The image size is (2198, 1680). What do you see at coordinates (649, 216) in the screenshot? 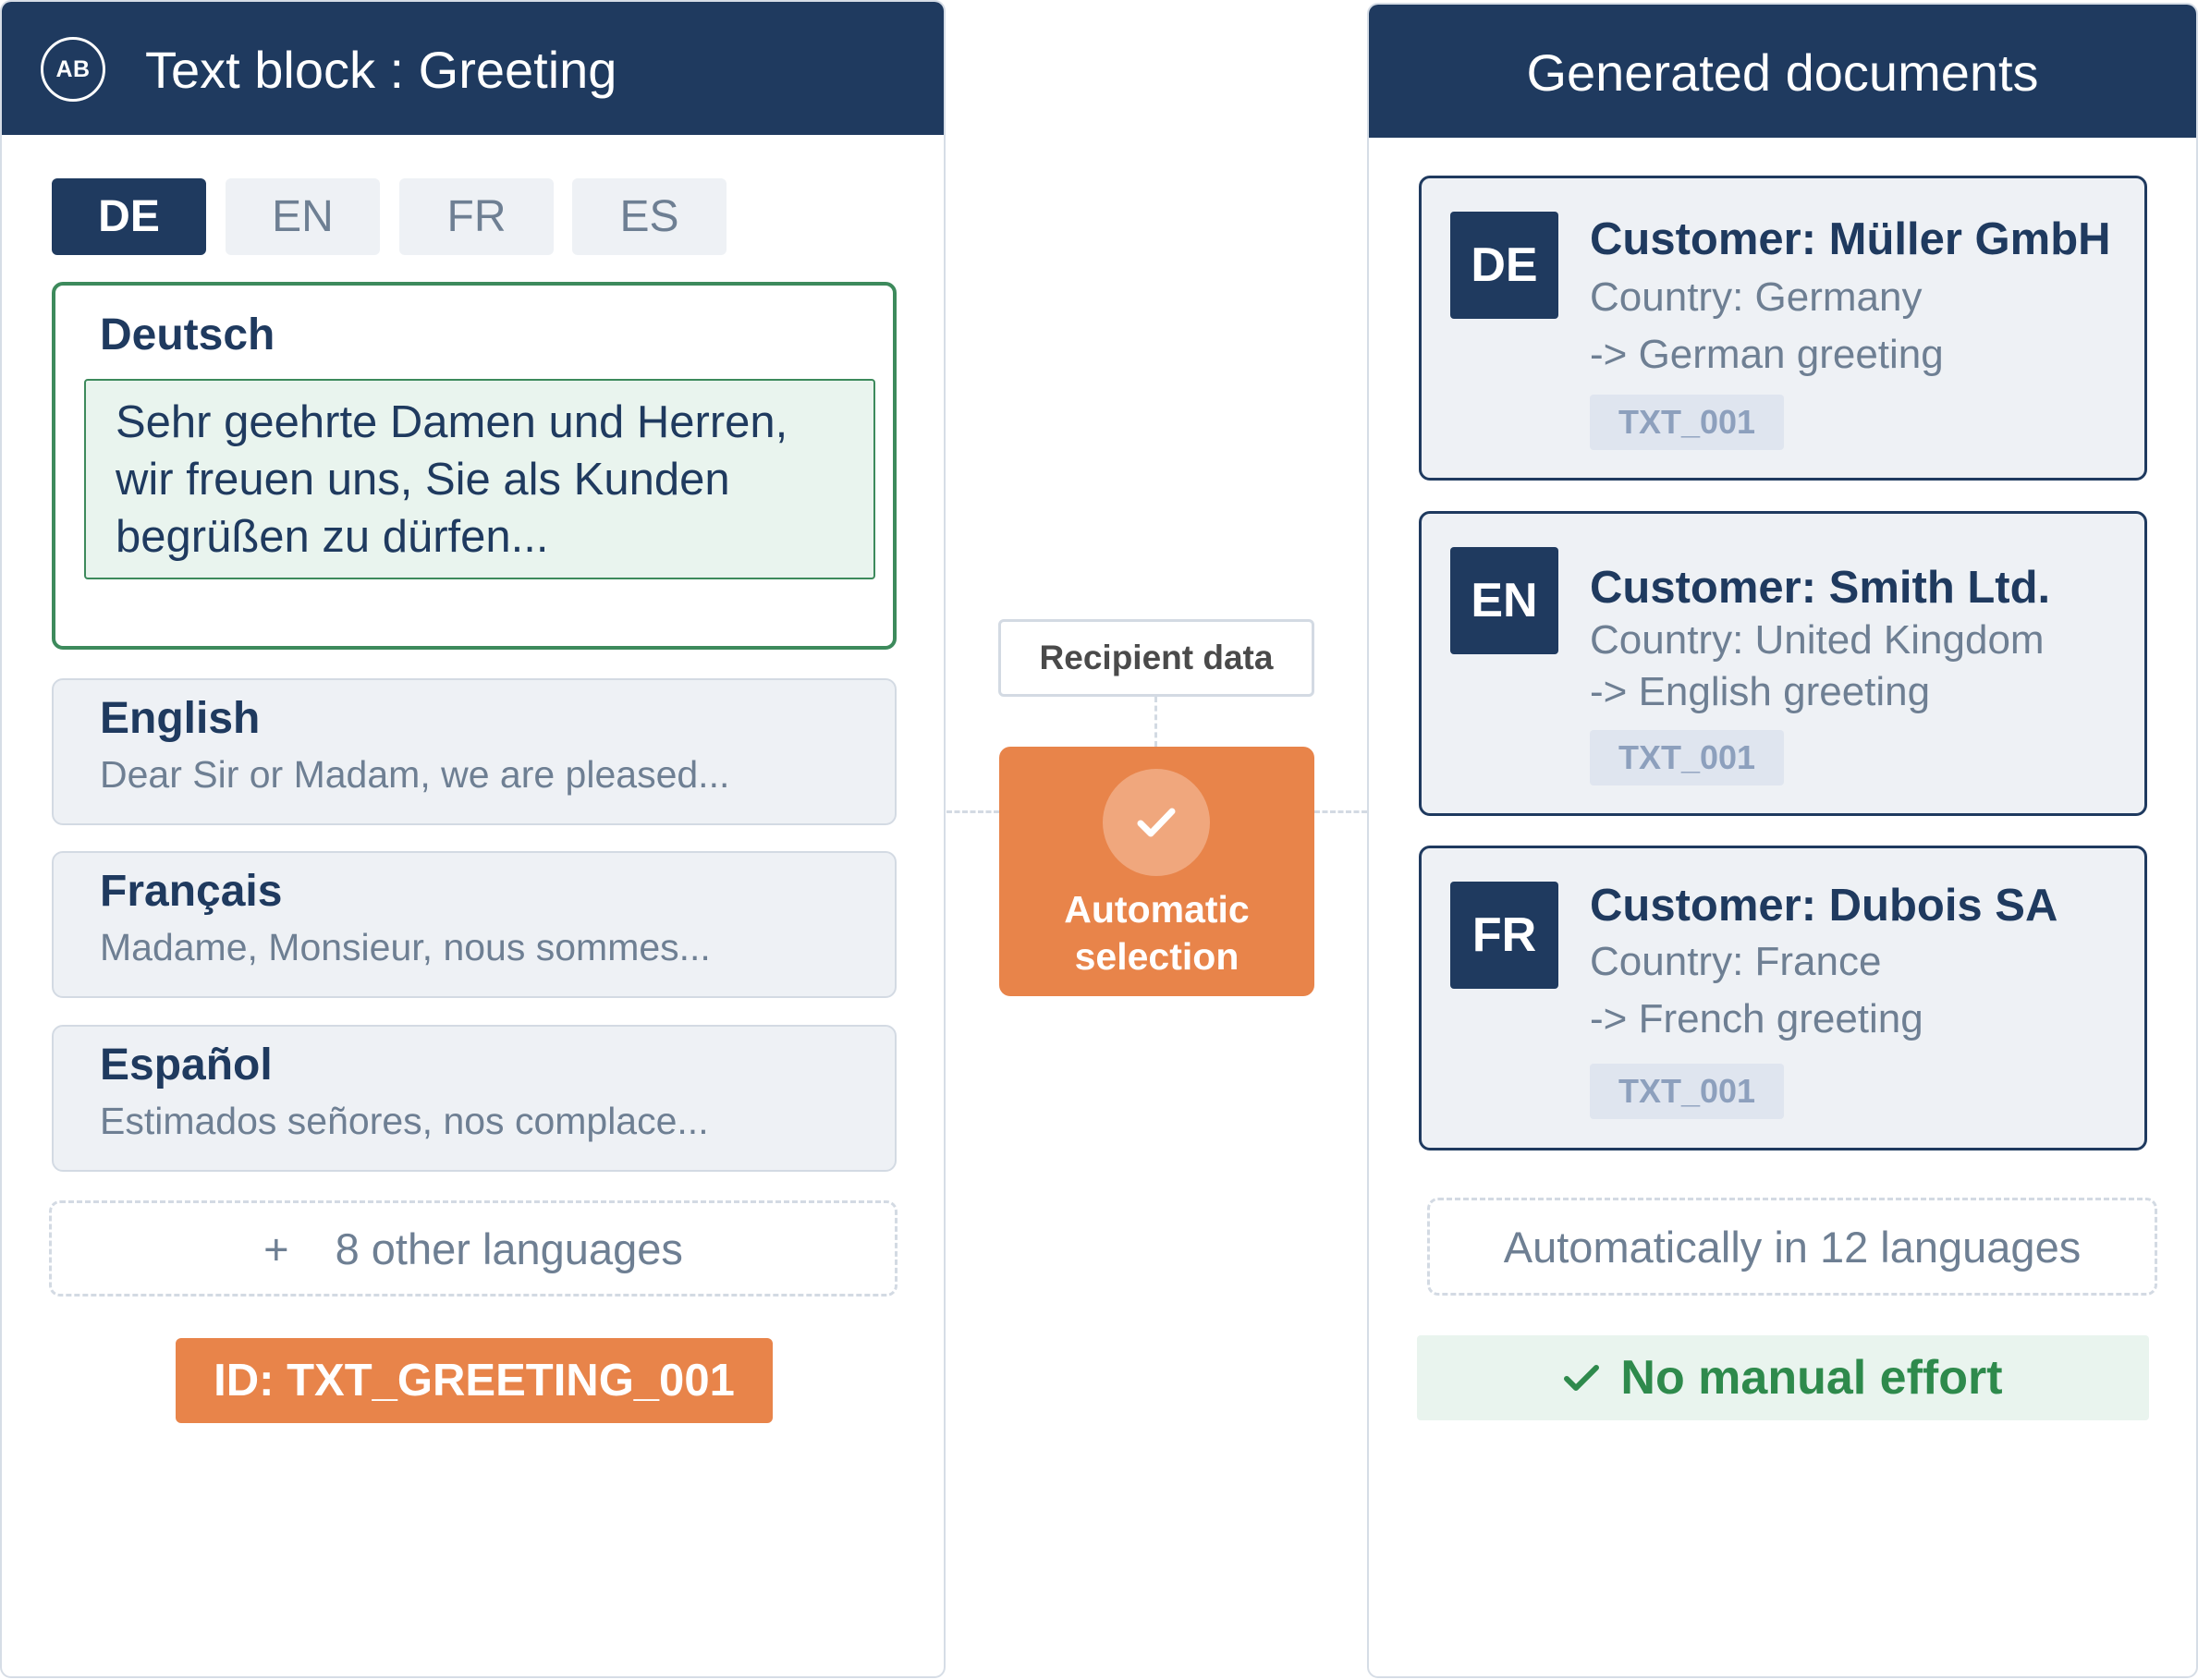
I see `tab-es: ES` at bounding box center [649, 216].